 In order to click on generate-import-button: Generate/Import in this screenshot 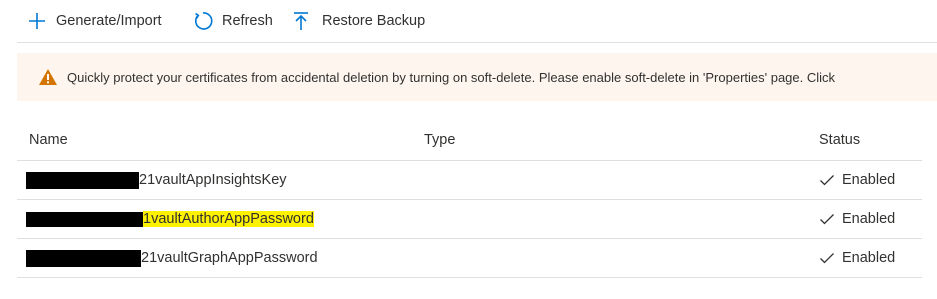, I will do `click(94, 21)`.